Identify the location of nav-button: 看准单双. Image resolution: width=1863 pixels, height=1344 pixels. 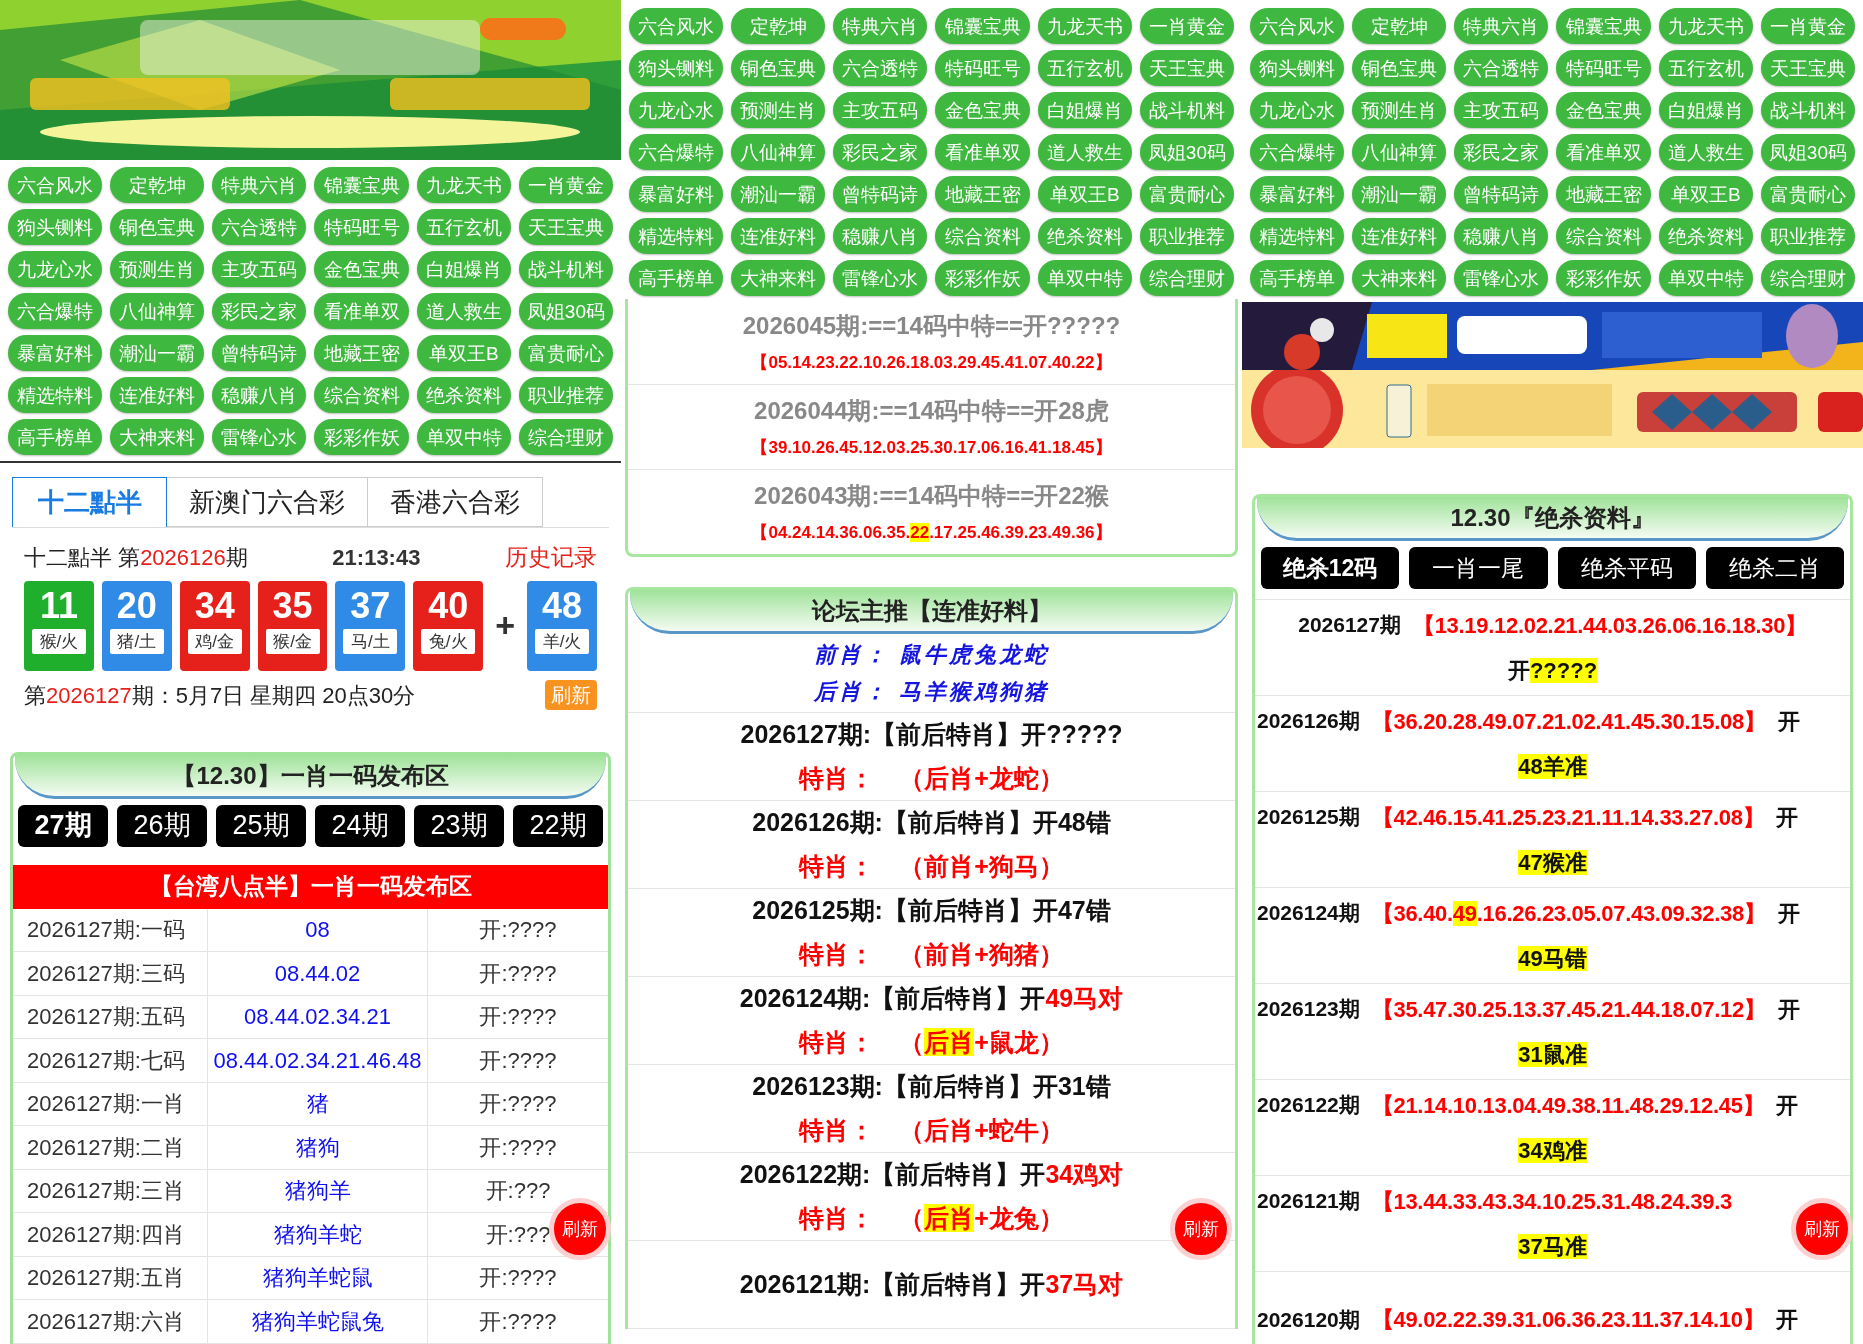
(982, 152).